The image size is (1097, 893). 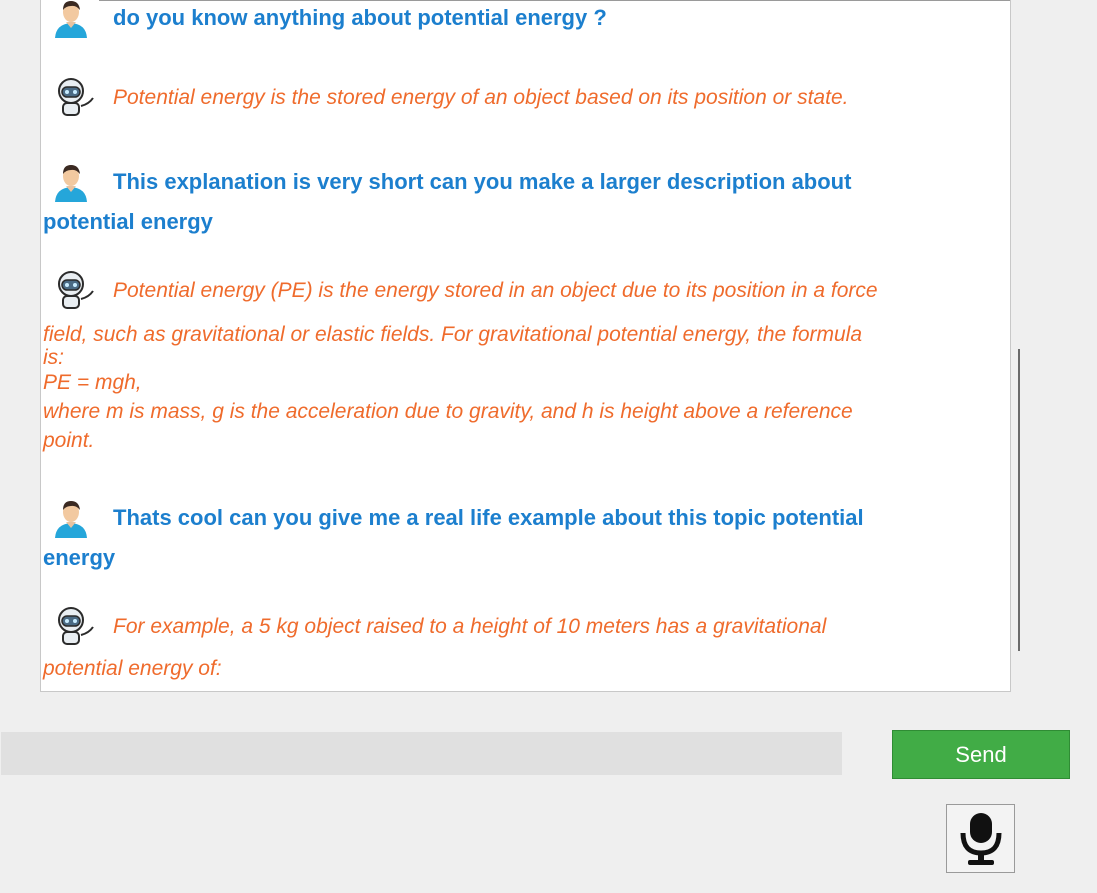 What do you see at coordinates (92, 382) in the screenshot?
I see `message-text-line: PE = mgh,` at bounding box center [92, 382].